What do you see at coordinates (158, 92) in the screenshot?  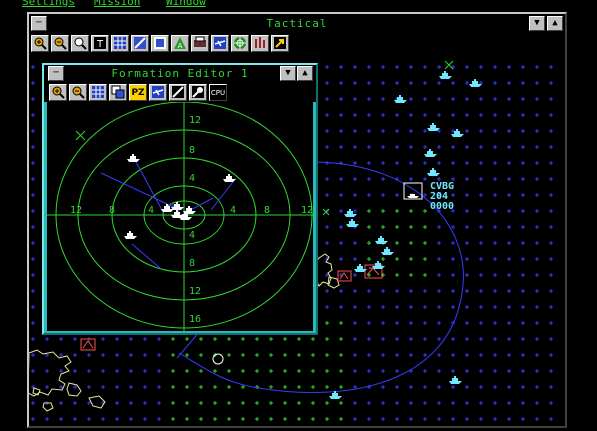 I see `fe-aircraft-button` at bounding box center [158, 92].